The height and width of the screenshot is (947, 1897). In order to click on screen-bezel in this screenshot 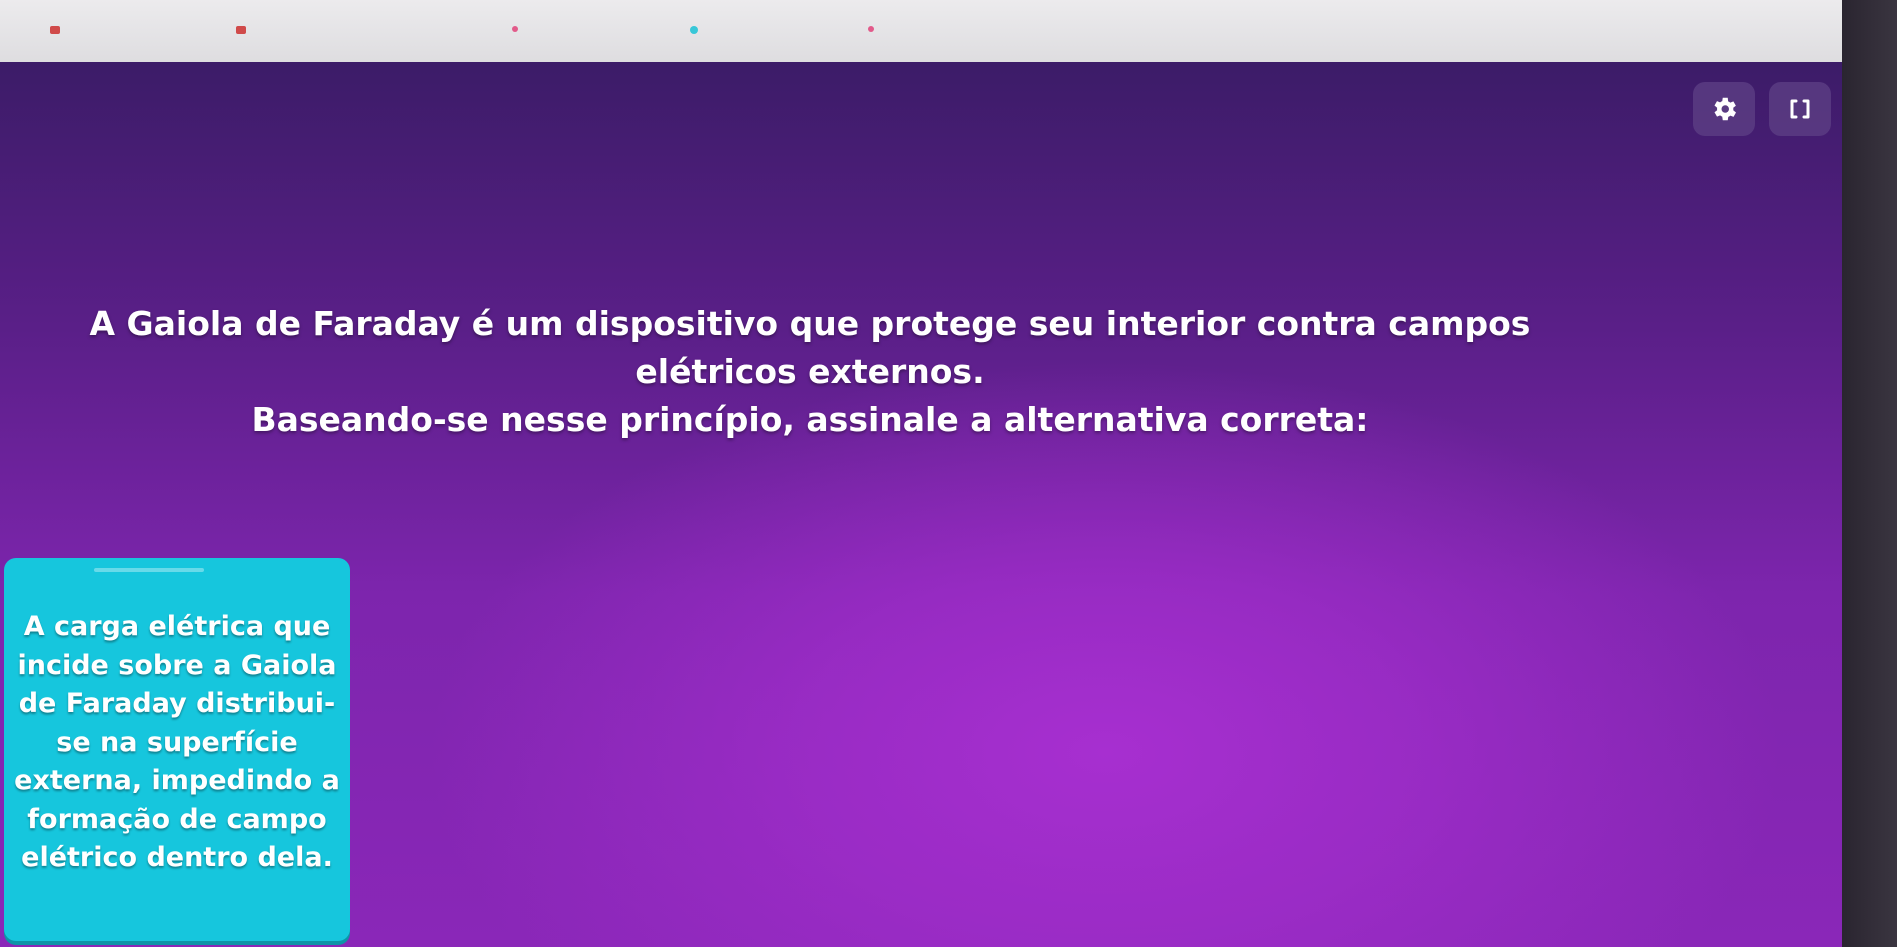, I will do `click(1869, 473)`.